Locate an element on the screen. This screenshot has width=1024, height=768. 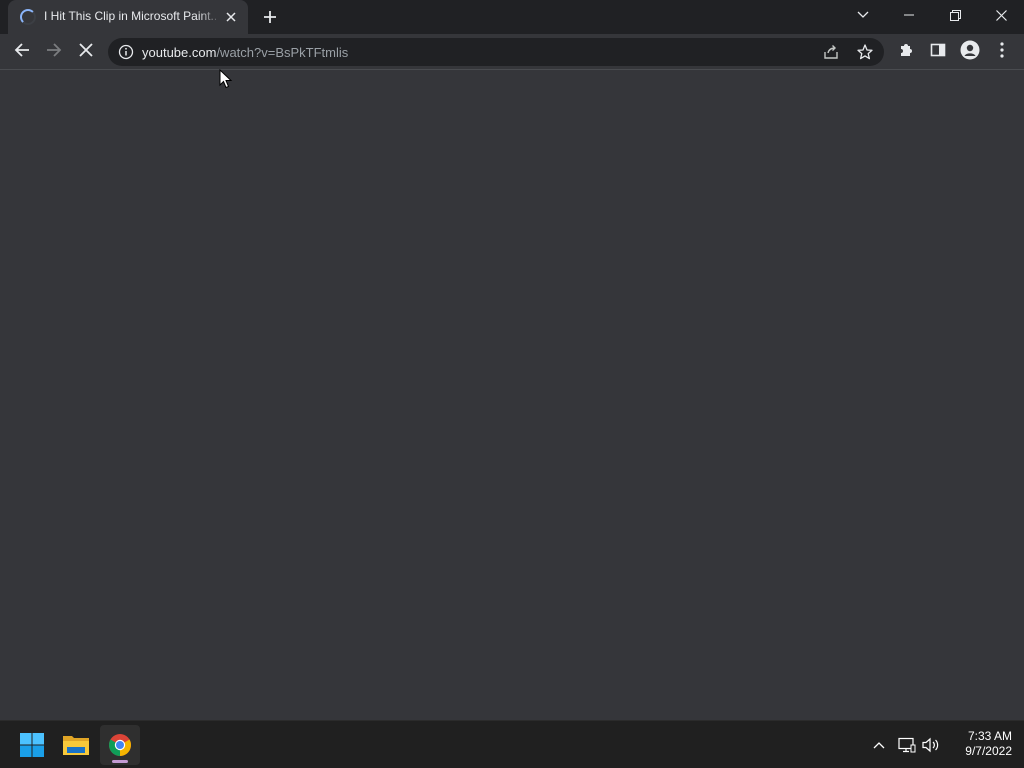
tab-search-icon is located at coordinates (863, 15).